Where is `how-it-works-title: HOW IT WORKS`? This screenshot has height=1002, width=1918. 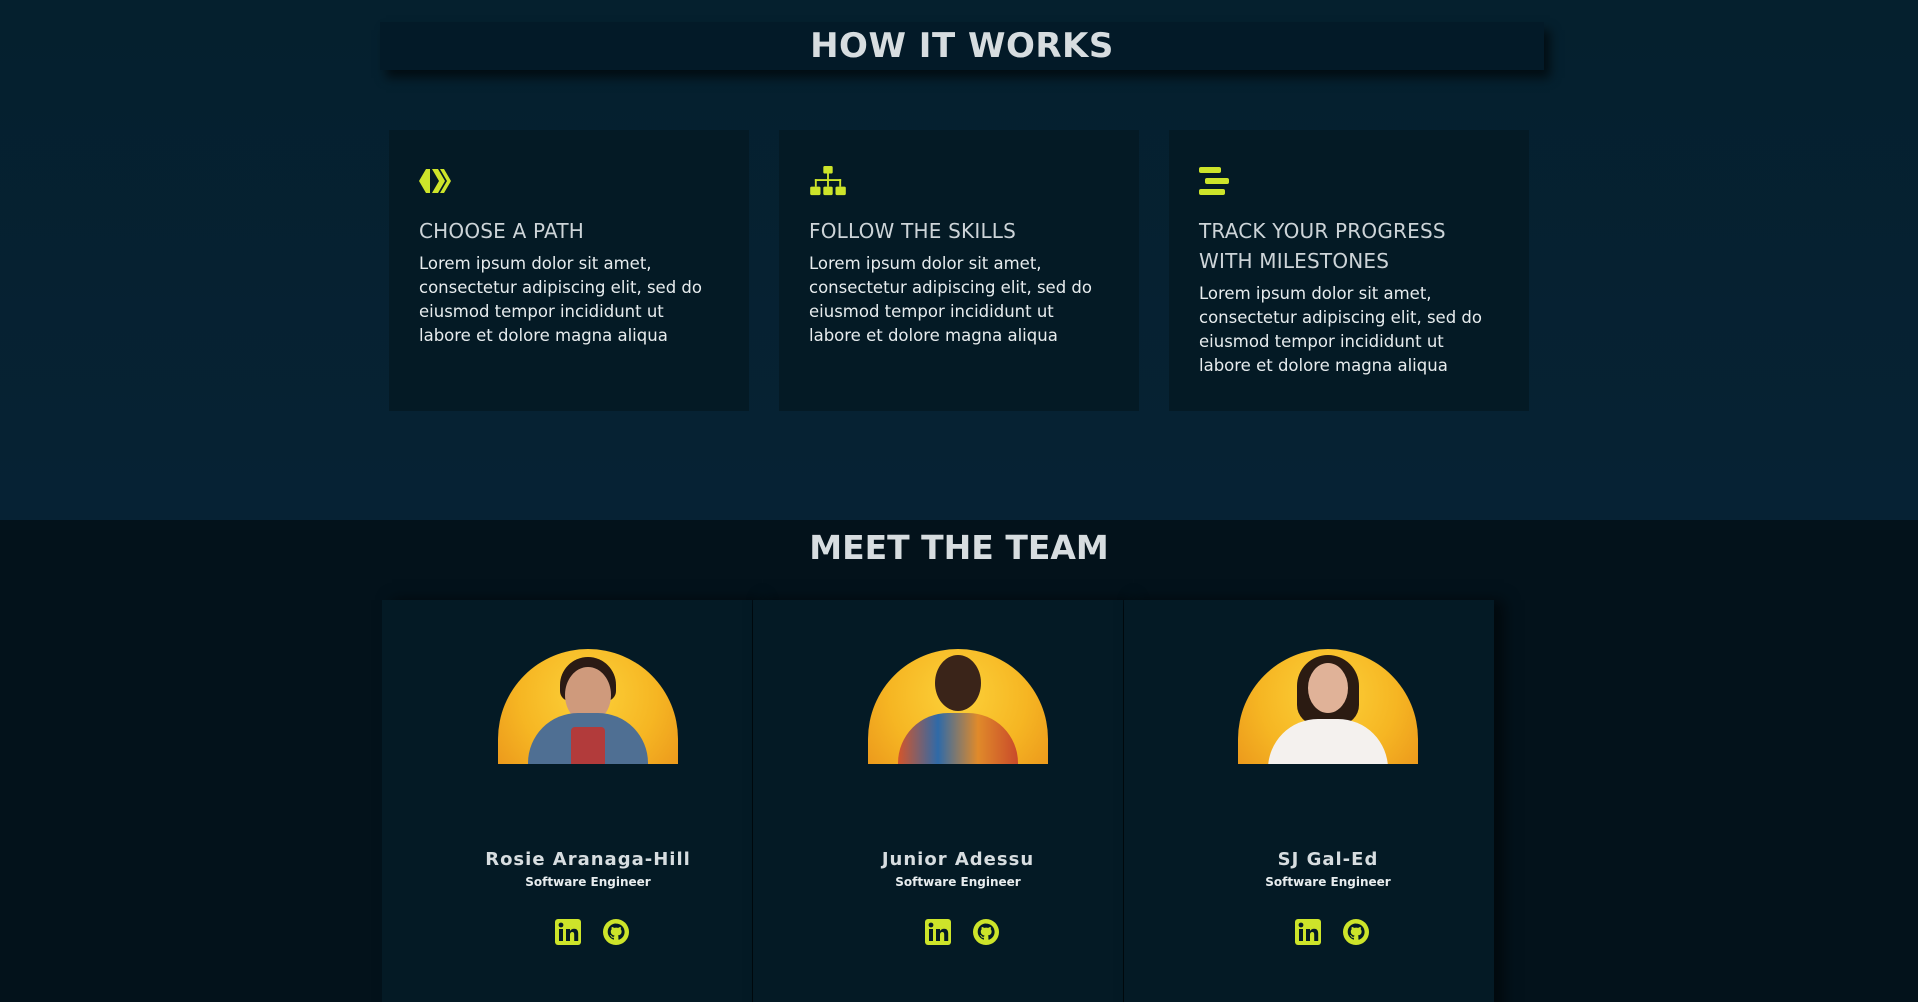 how-it-works-title: HOW IT WORKS is located at coordinates (962, 46).